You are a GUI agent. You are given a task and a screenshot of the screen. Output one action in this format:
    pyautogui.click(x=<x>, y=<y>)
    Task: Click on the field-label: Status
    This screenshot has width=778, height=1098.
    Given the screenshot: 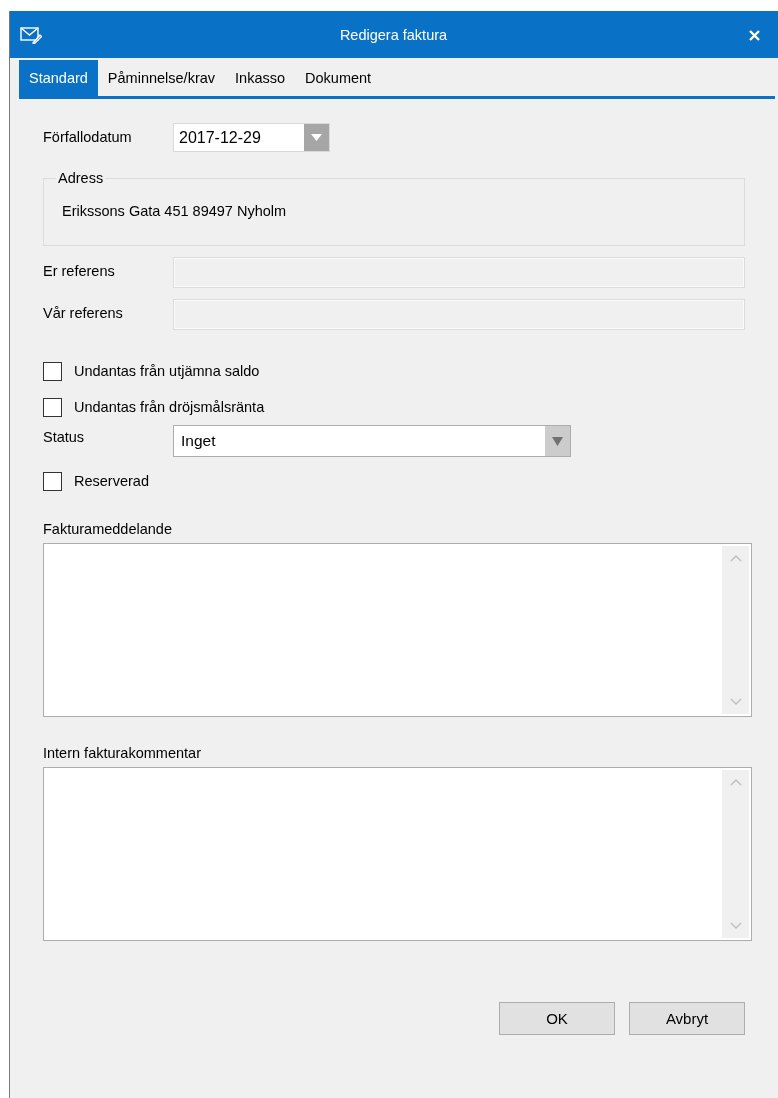 What is the action you would take?
    pyautogui.click(x=64, y=436)
    